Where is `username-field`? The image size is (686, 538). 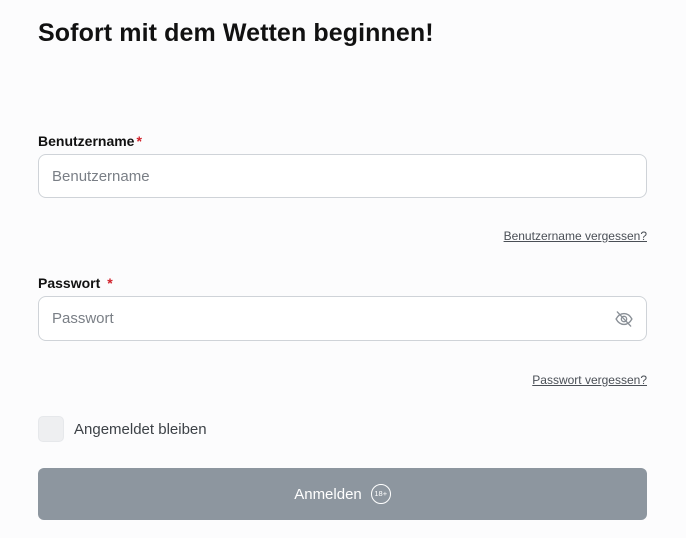
username-field is located at coordinates (342, 176).